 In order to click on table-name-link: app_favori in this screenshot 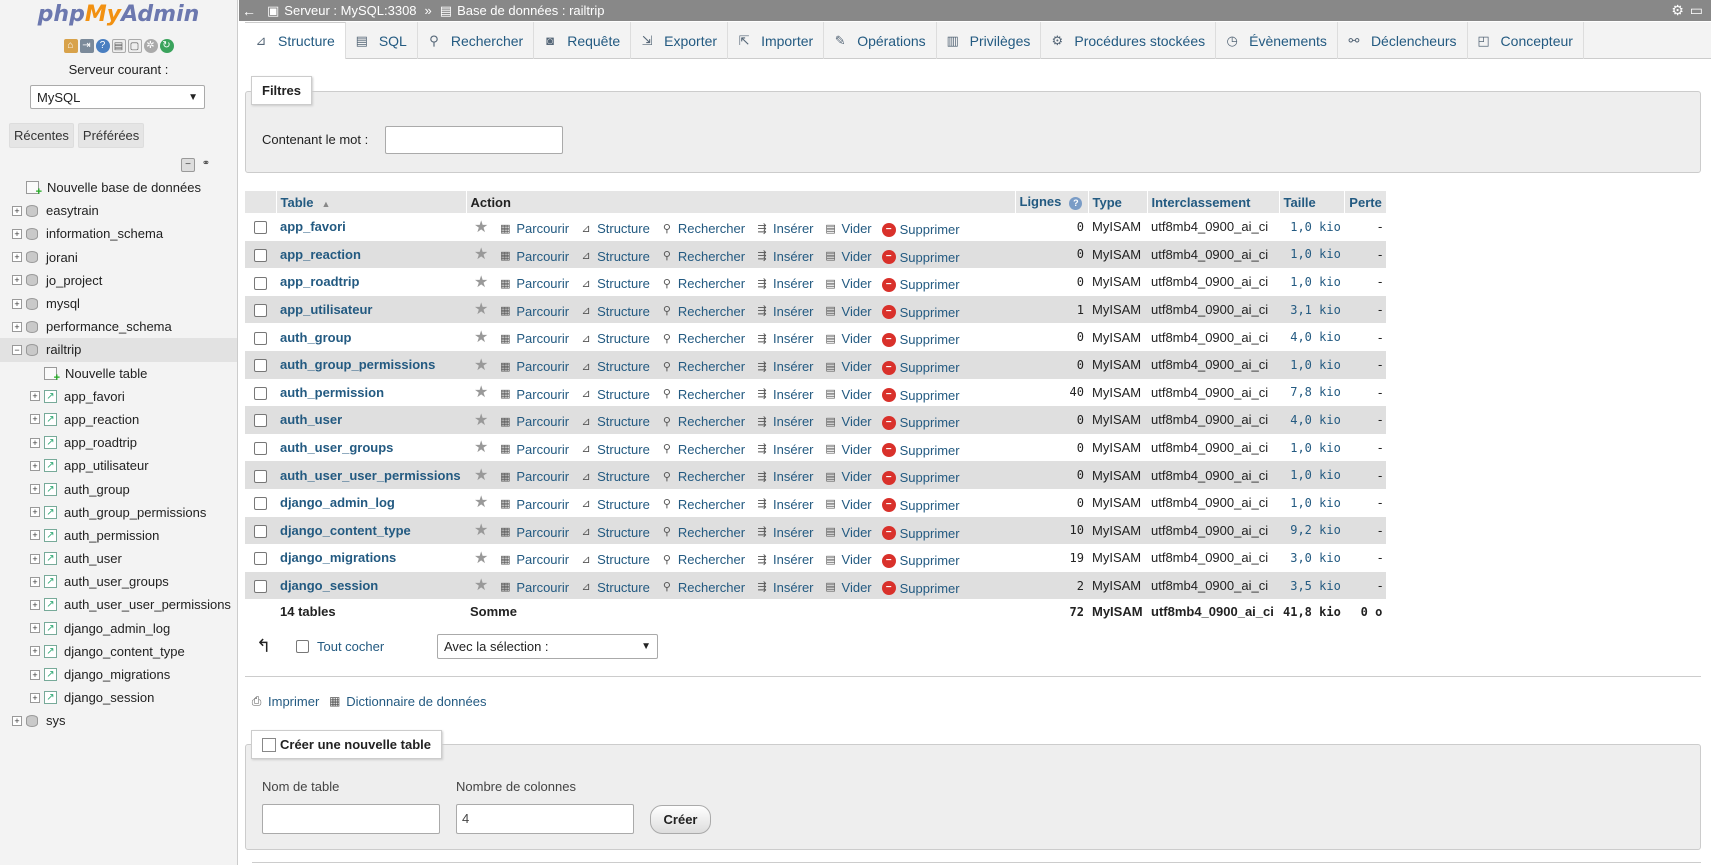, I will do `click(371, 227)`.